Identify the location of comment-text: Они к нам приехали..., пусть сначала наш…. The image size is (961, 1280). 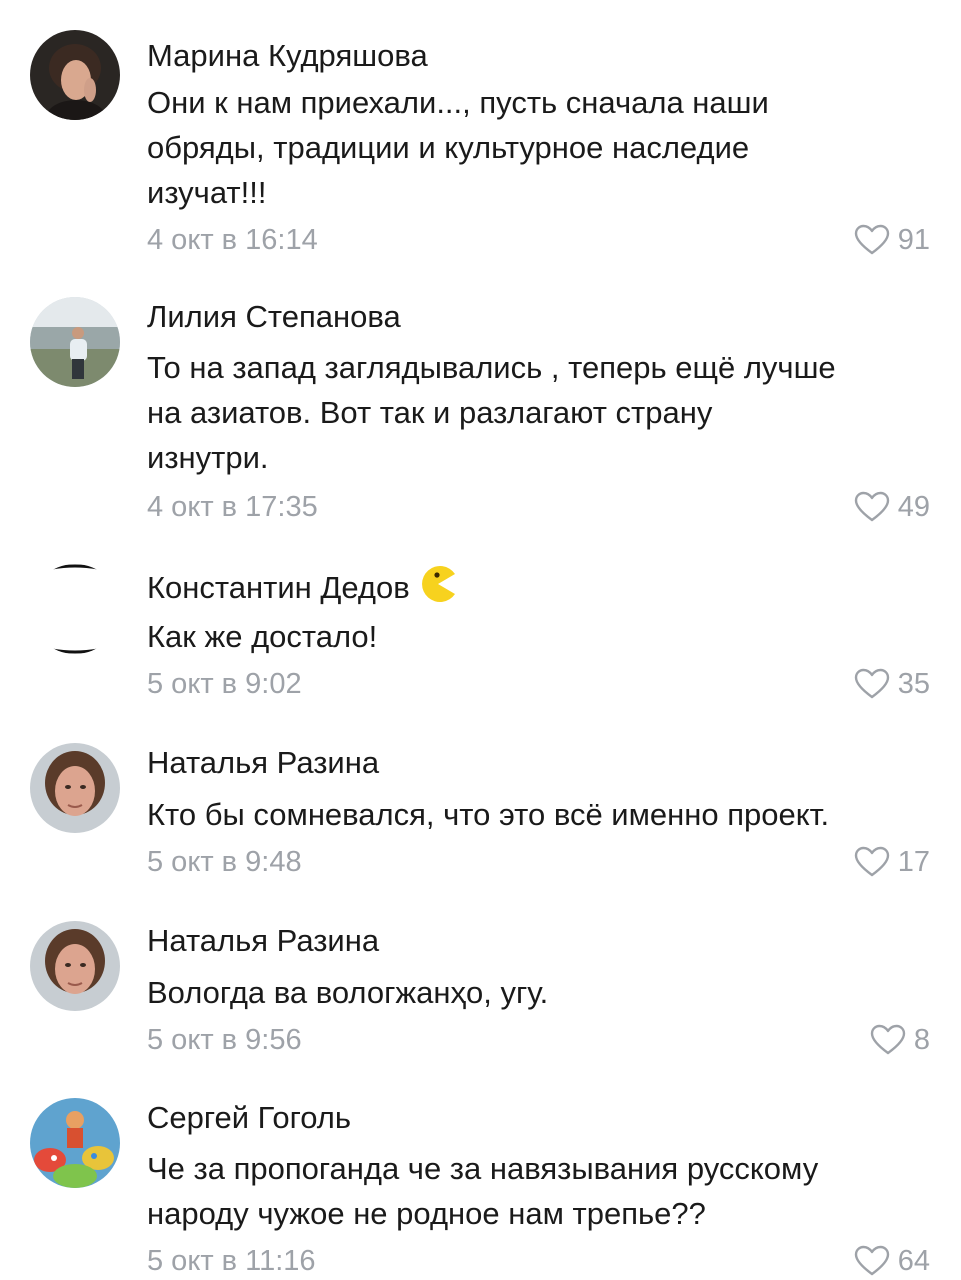
(458, 147).